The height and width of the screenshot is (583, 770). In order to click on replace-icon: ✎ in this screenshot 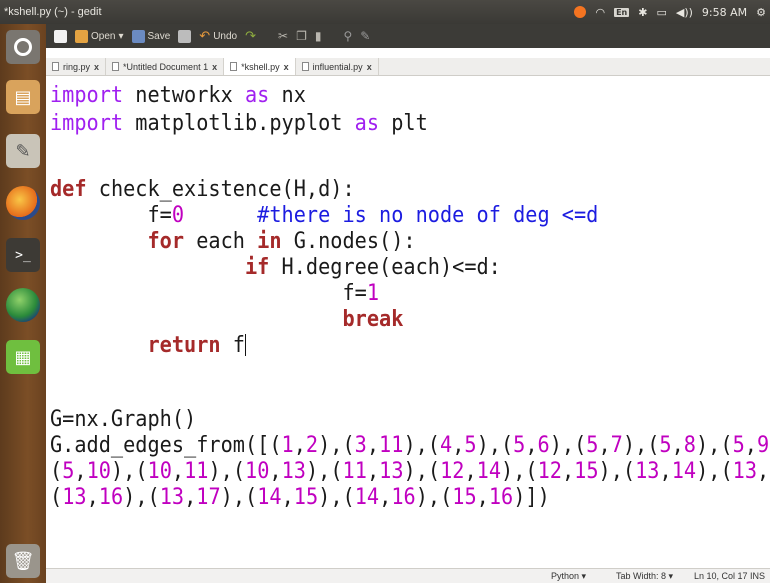, I will do `click(365, 36)`.